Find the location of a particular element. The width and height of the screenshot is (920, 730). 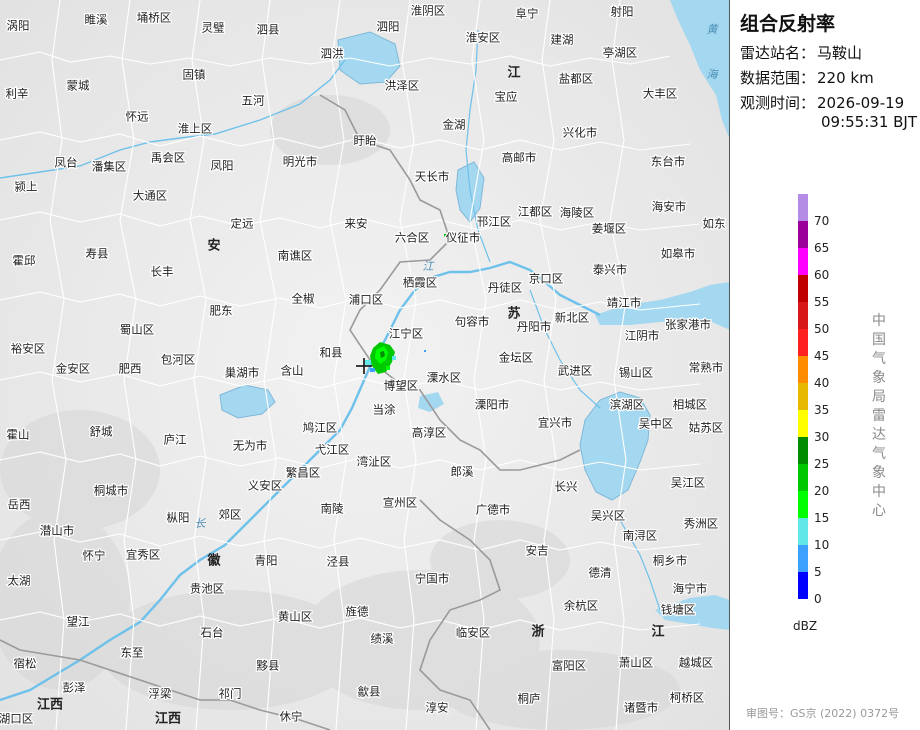

place-label: 如东 is located at coordinates (714, 224).